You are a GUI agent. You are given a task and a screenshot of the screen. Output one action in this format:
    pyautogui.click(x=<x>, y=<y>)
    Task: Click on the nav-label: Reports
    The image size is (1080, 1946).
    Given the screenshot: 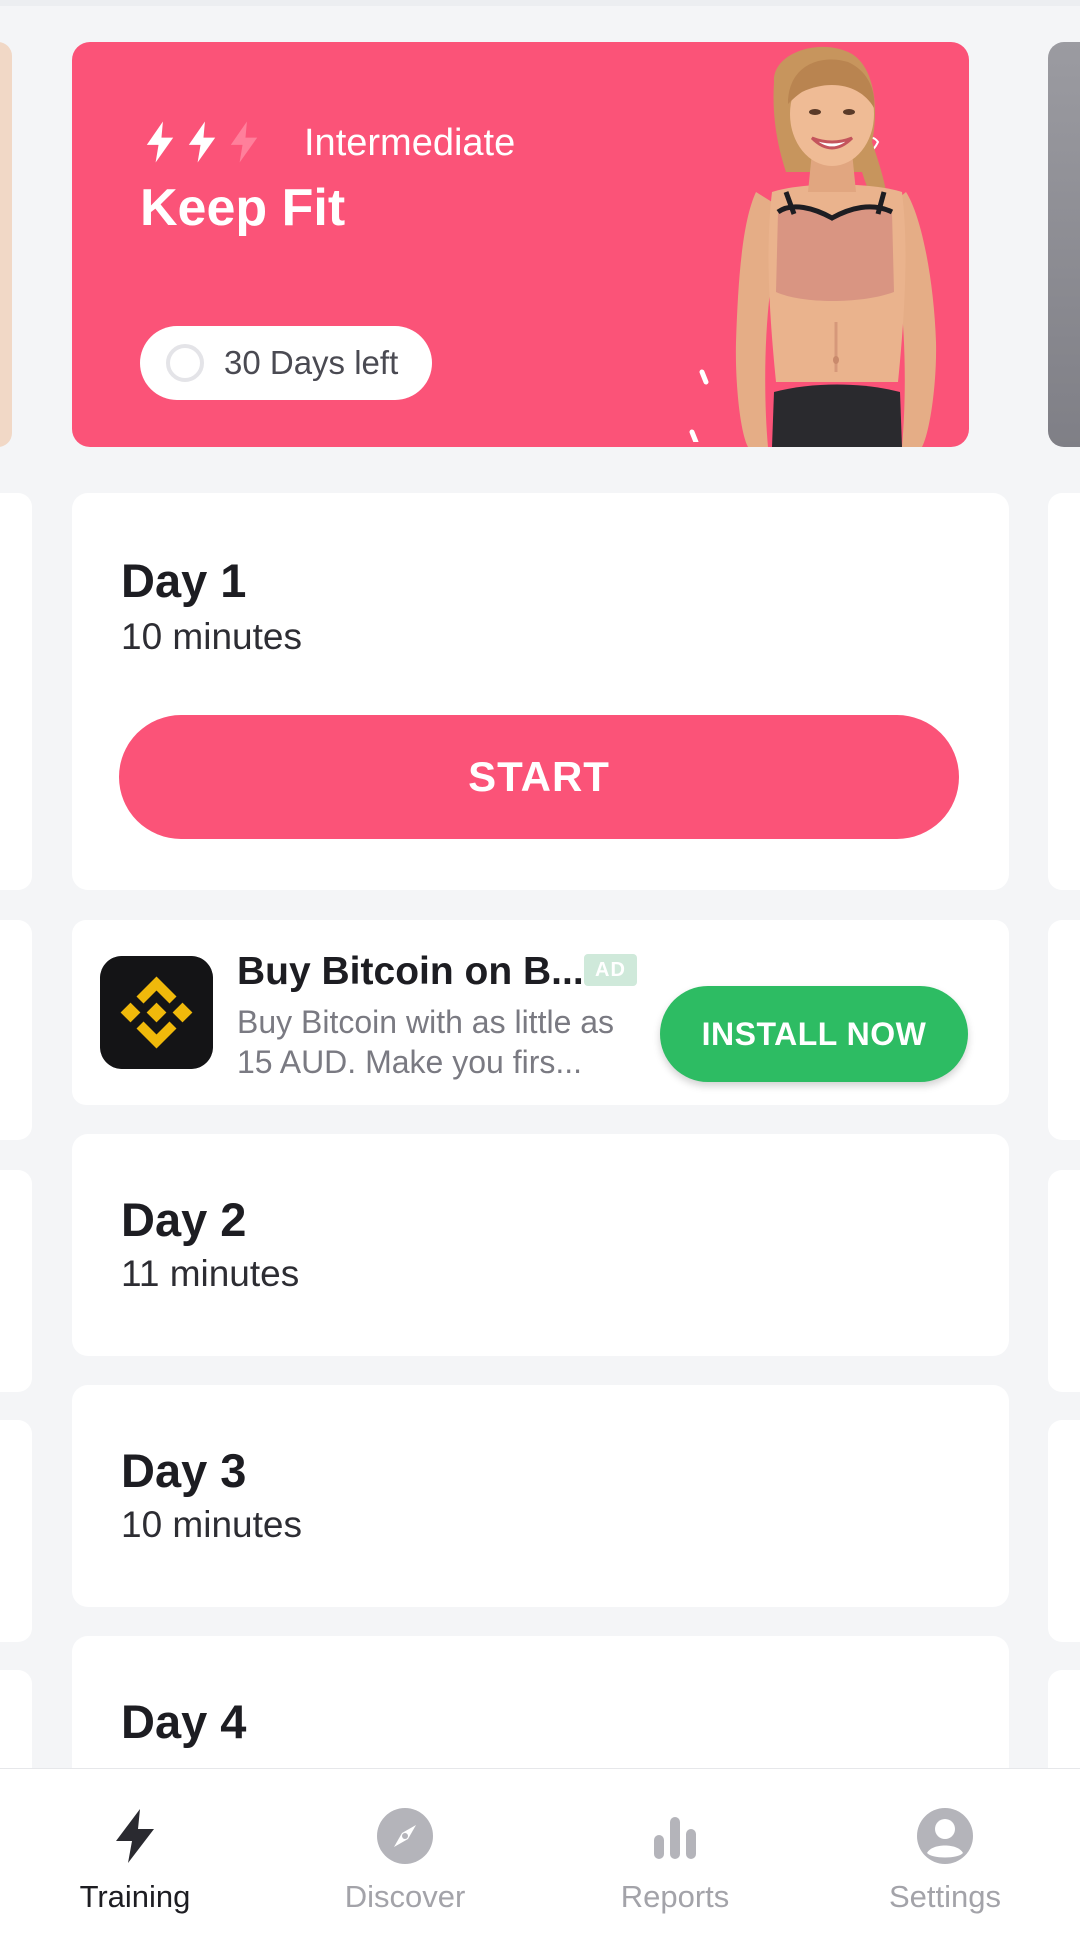 What is the action you would take?
    pyautogui.click(x=675, y=1896)
    